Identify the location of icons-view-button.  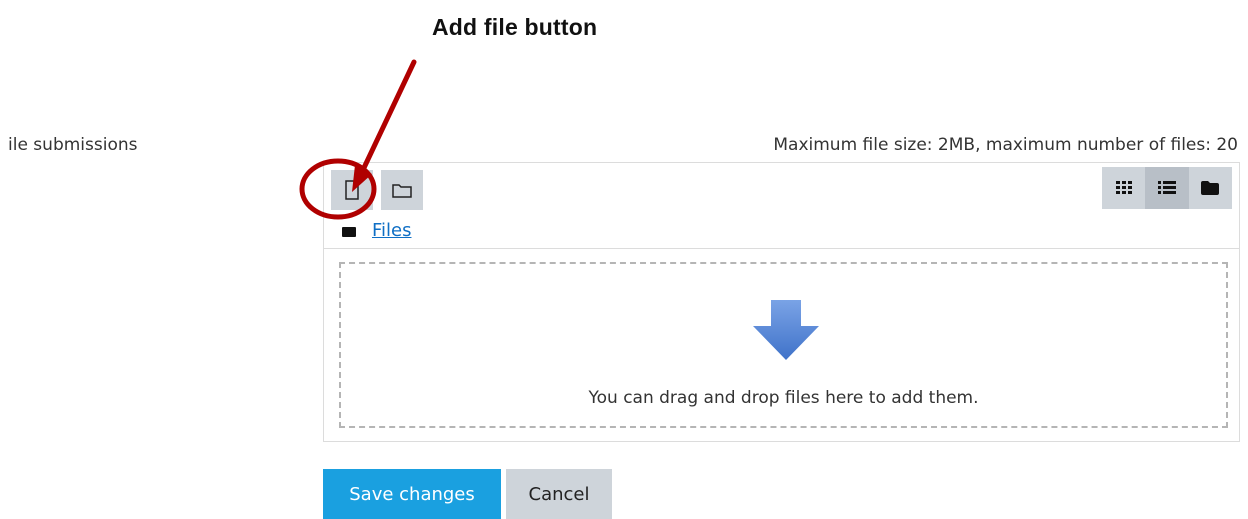
(1123, 188).